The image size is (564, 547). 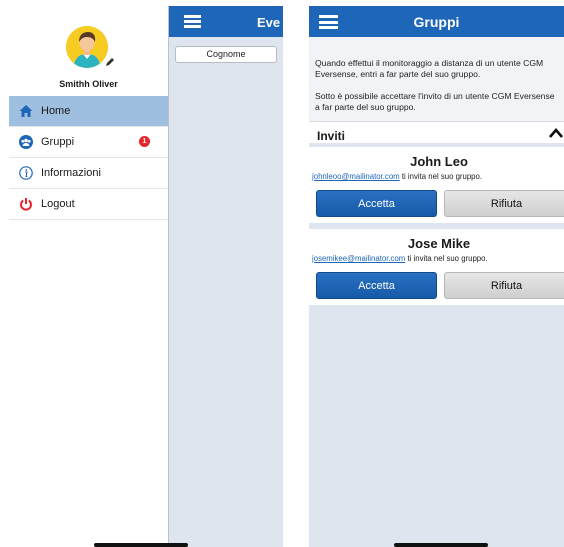 I want to click on power-icon, so click(x=26, y=204).